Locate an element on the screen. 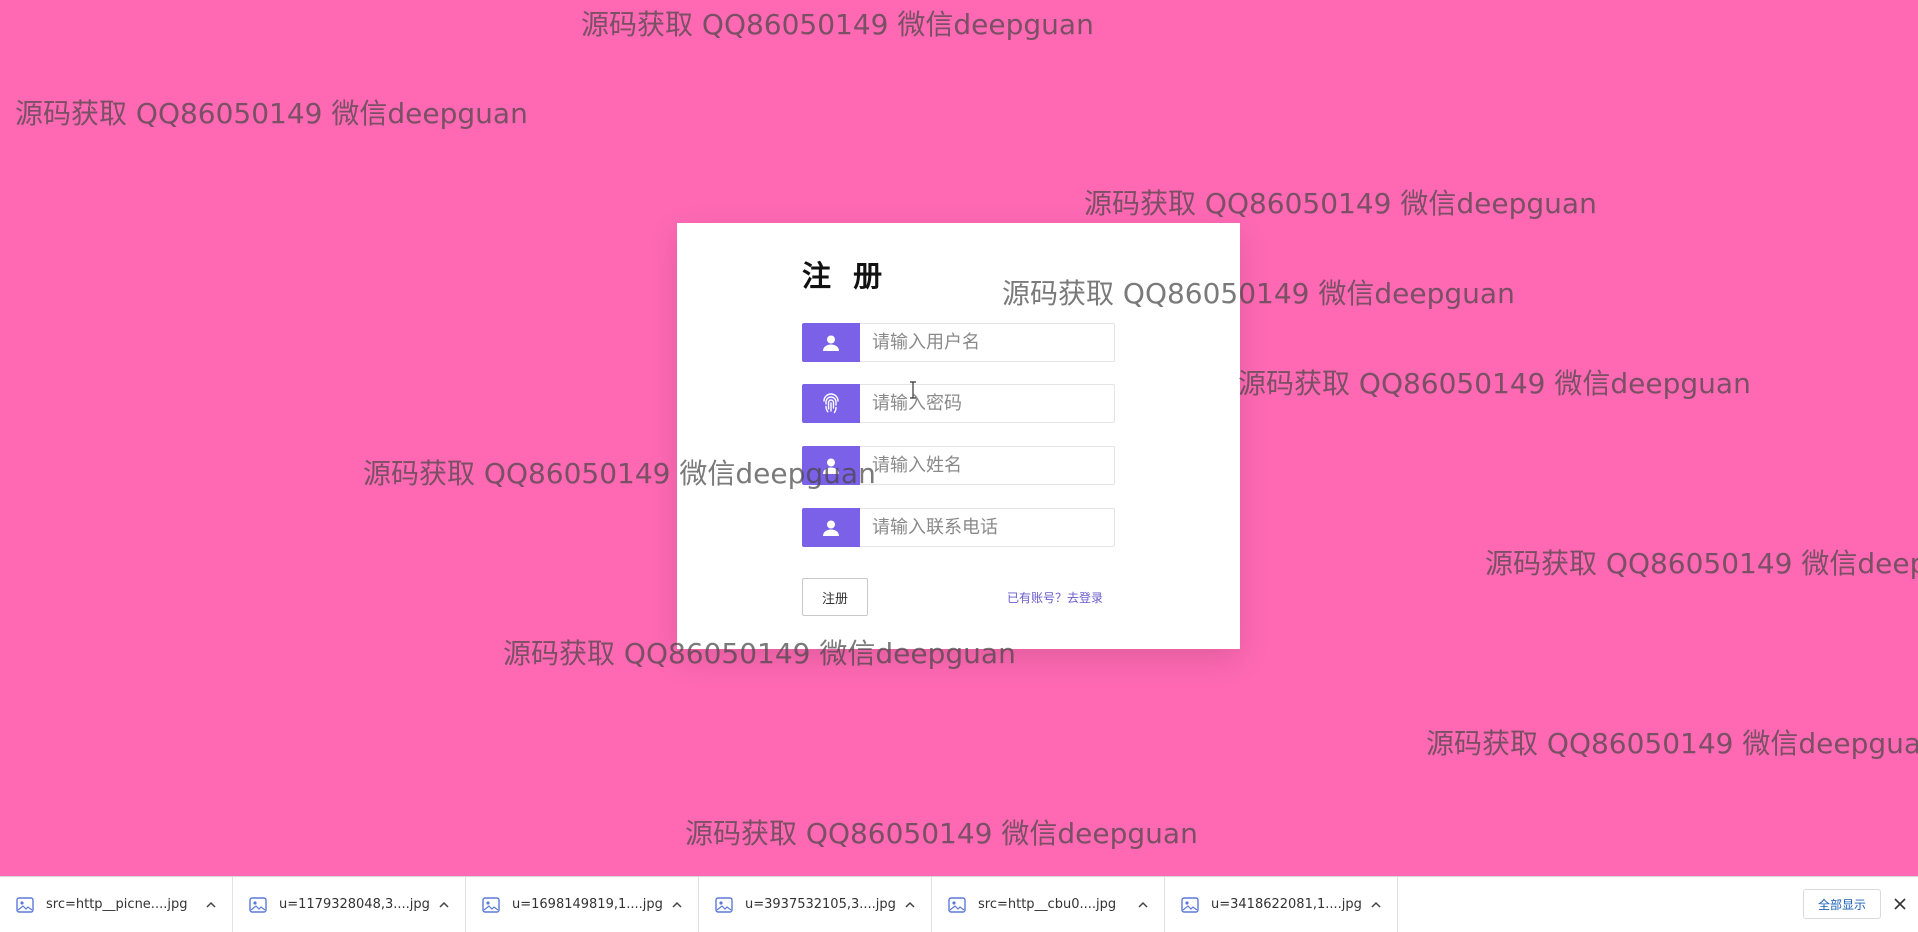 Image resolution: width=1918 pixels, height=932 pixels. download-item: u=1698149819,1....jpg is located at coordinates (582, 904).